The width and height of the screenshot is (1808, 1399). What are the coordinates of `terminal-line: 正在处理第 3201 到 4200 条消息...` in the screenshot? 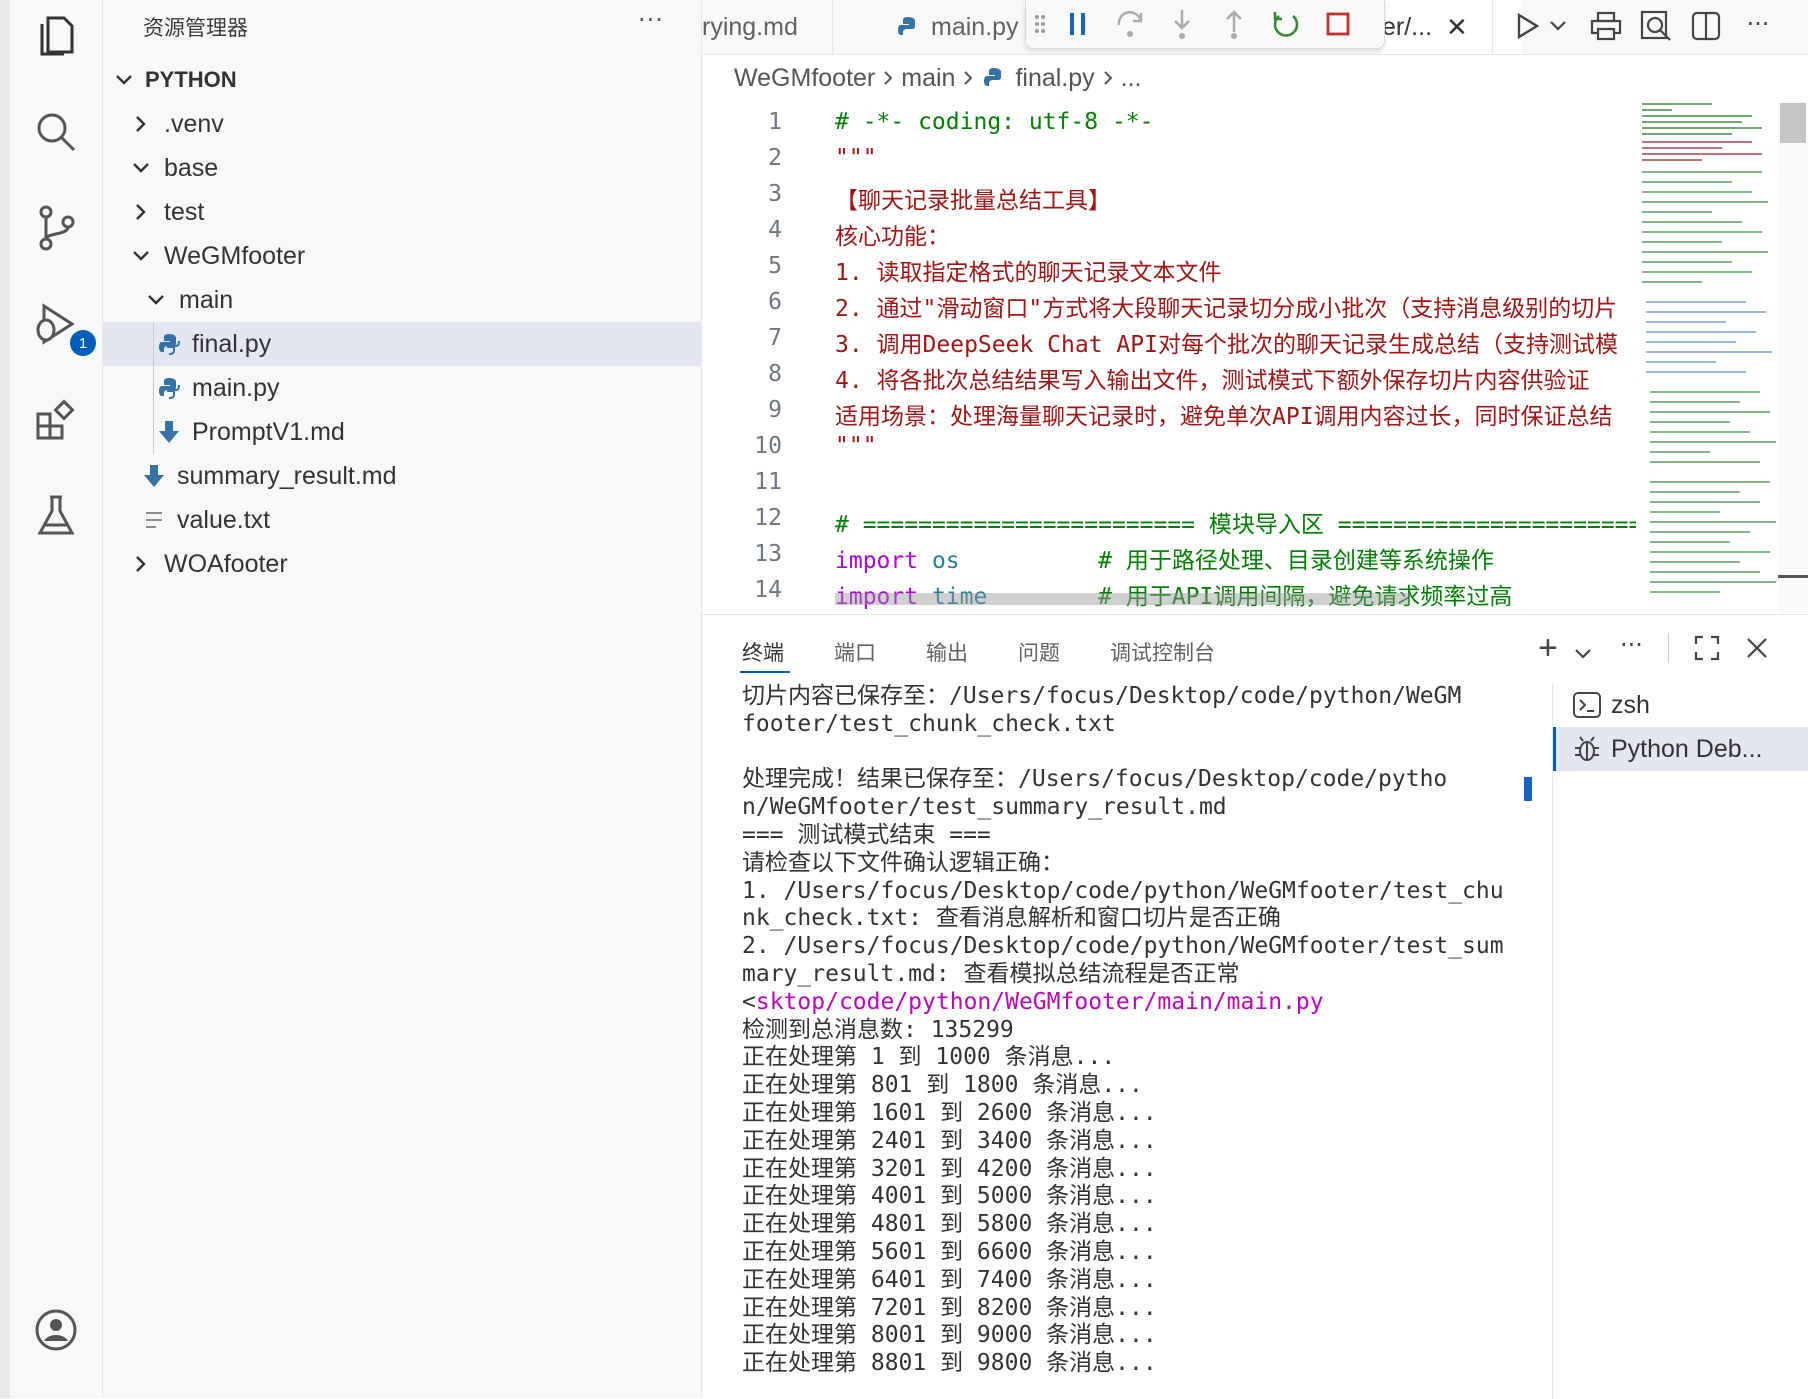 It's located at (949, 1168).